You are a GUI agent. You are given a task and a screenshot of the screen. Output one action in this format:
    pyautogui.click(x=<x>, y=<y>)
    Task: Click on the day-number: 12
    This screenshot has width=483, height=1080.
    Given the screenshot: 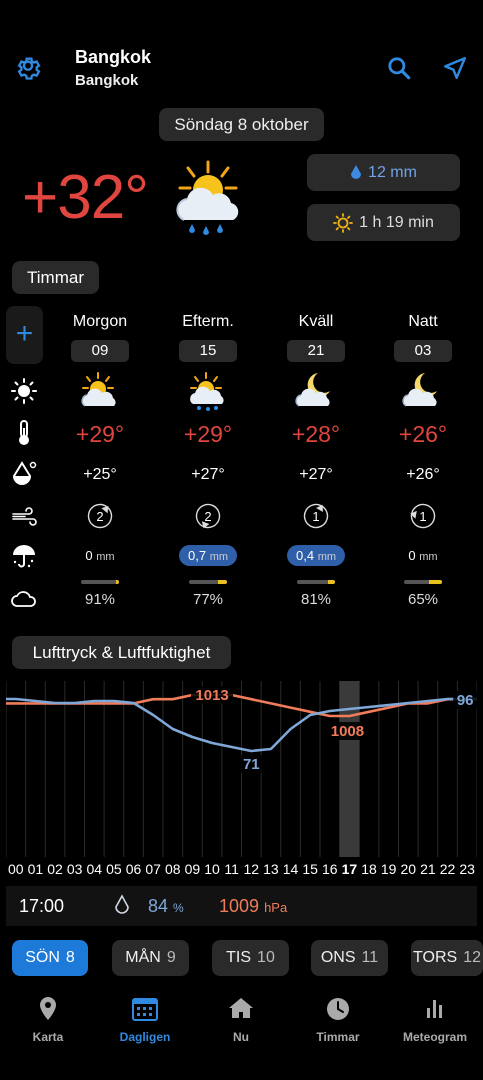 What is the action you would take?
    pyautogui.click(x=472, y=957)
    